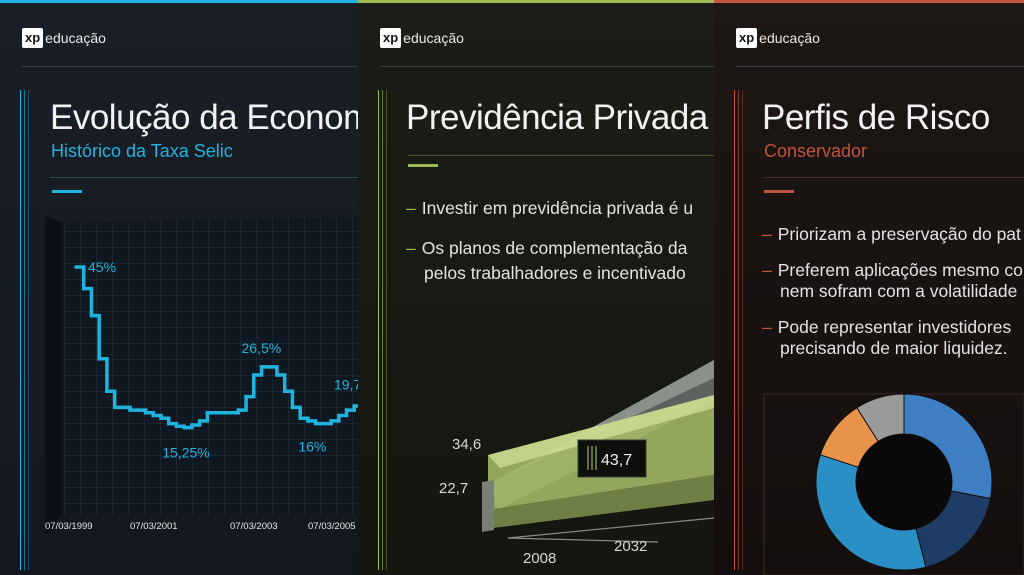 This screenshot has height=575, width=1024. I want to click on x-tick-label: 07/03/1999, so click(69, 526).